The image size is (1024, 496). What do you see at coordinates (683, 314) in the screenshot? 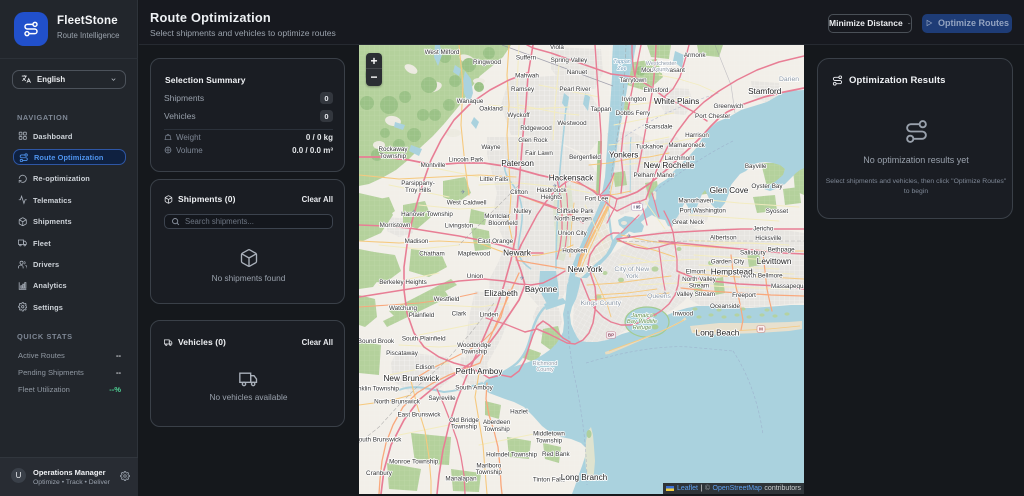
I see `svg-text: Inwood` at bounding box center [683, 314].